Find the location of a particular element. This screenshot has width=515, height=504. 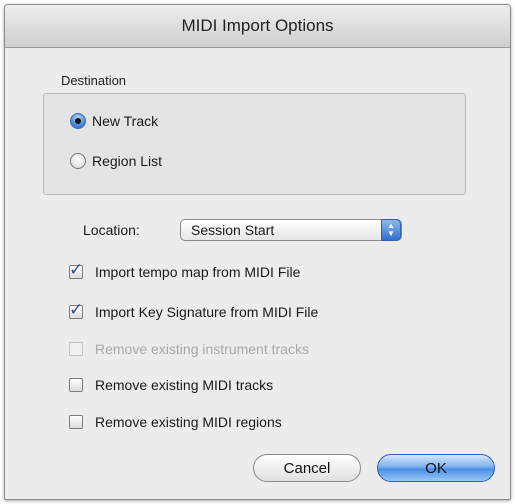

checkbox-row-remove-midi-tracks: Remove existing MIDI tracks is located at coordinates (171, 385).